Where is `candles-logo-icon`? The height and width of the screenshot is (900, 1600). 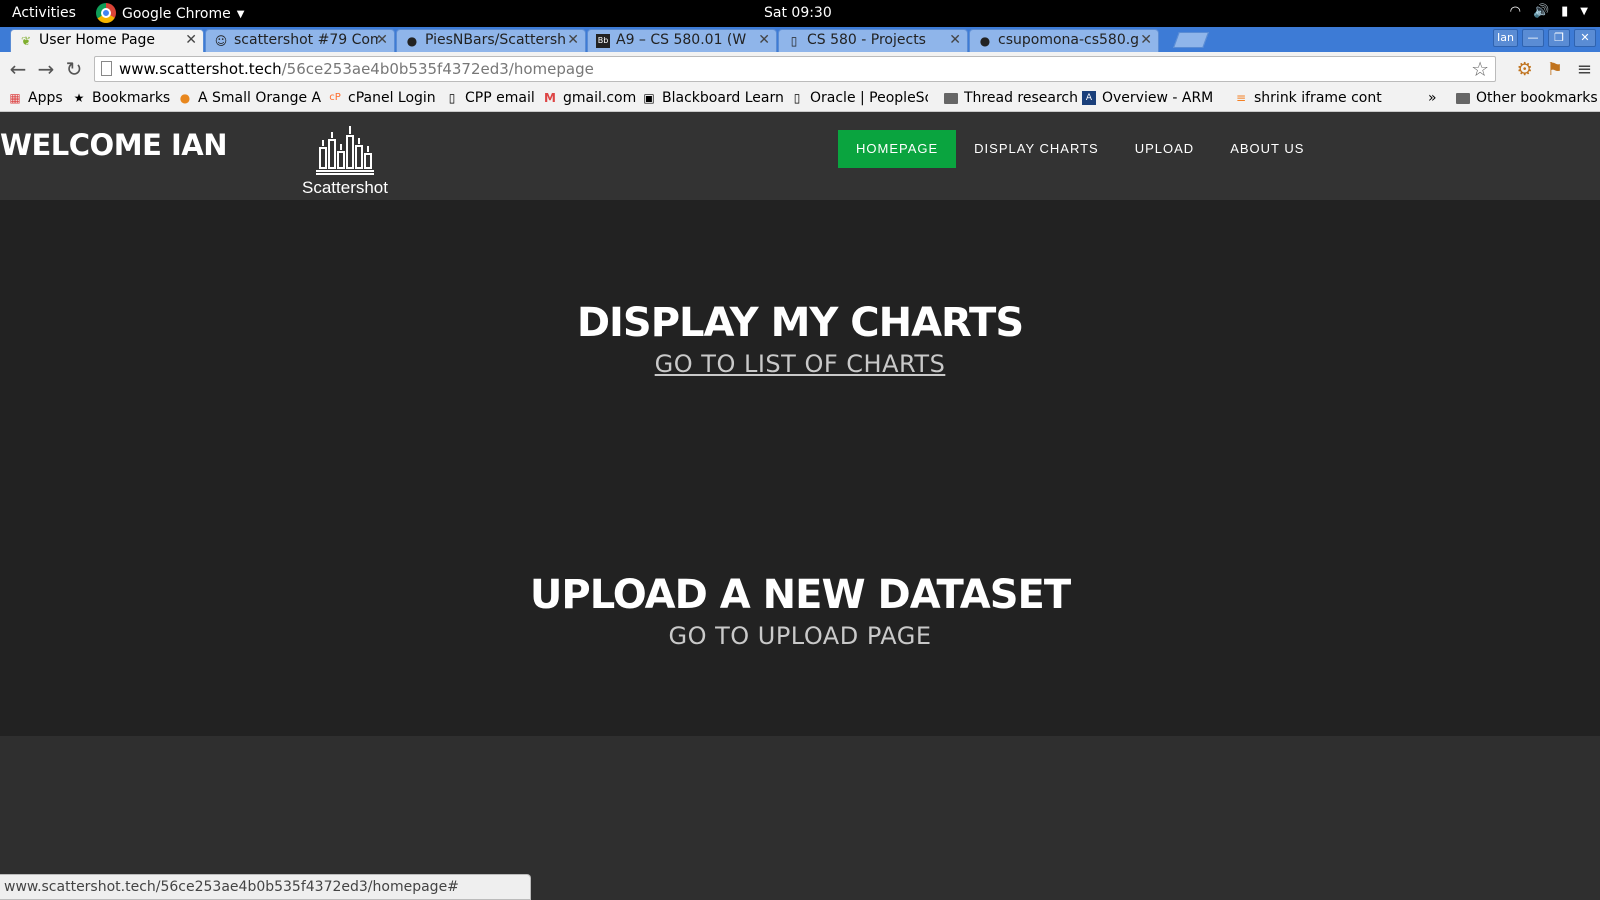 candles-logo-icon is located at coordinates (345, 150).